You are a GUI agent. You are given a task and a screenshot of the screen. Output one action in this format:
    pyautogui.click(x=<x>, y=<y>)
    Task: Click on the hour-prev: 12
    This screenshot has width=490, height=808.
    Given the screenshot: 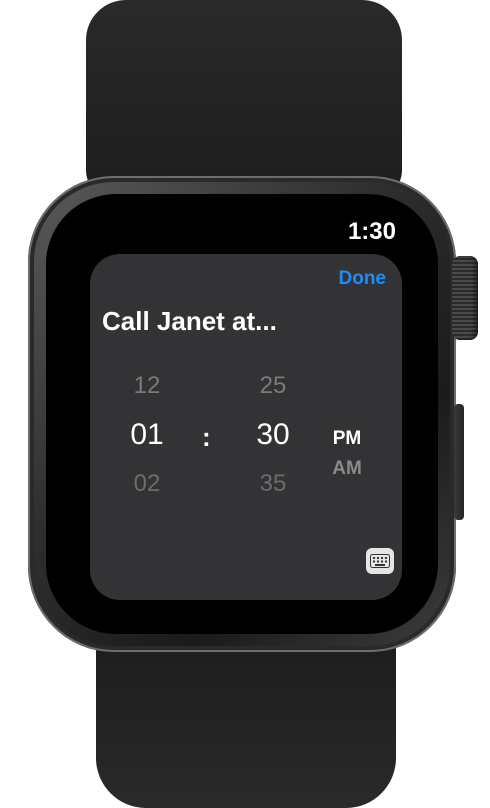 What is the action you would take?
    pyautogui.click(x=147, y=386)
    